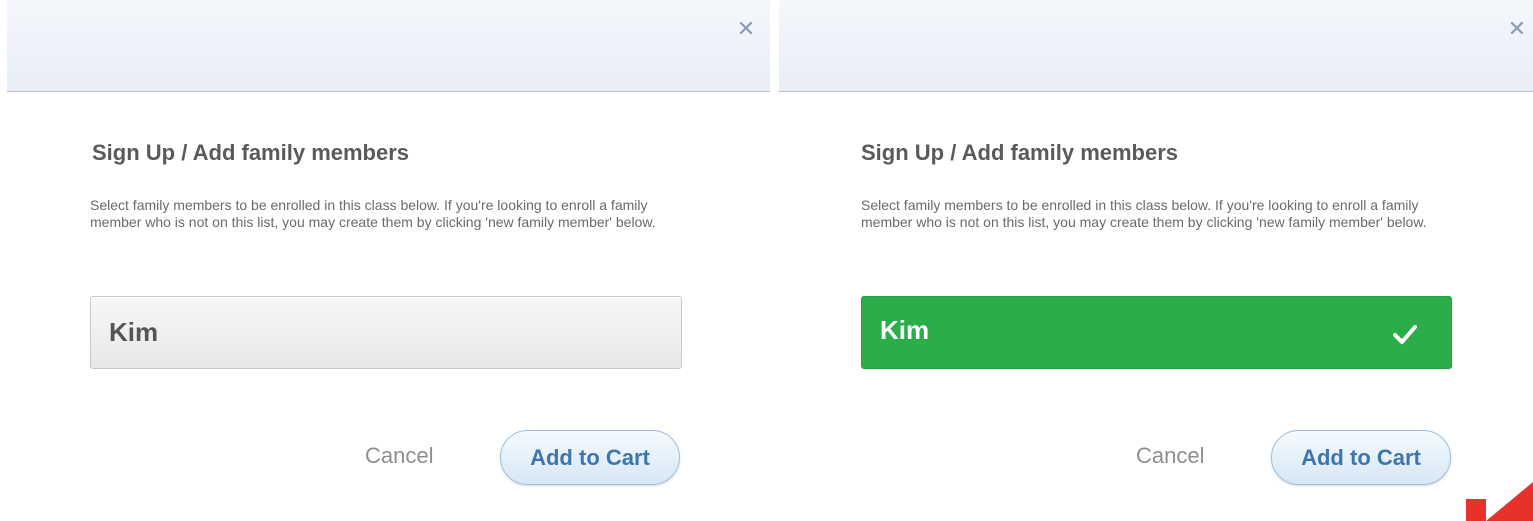  I want to click on family-member-option-kim-selected: Kim, so click(1156, 332).